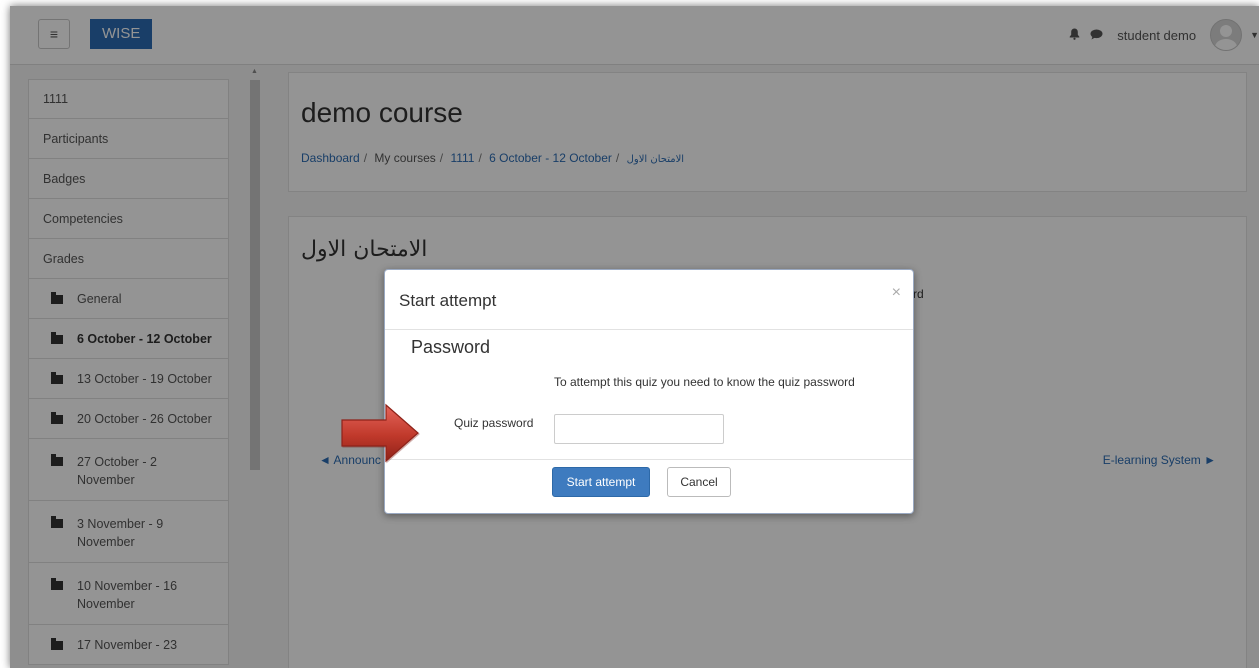  What do you see at coordinates (451, 347) in the screenshot?
I see `password-section-title: Password` at bounding box center [451, 347].